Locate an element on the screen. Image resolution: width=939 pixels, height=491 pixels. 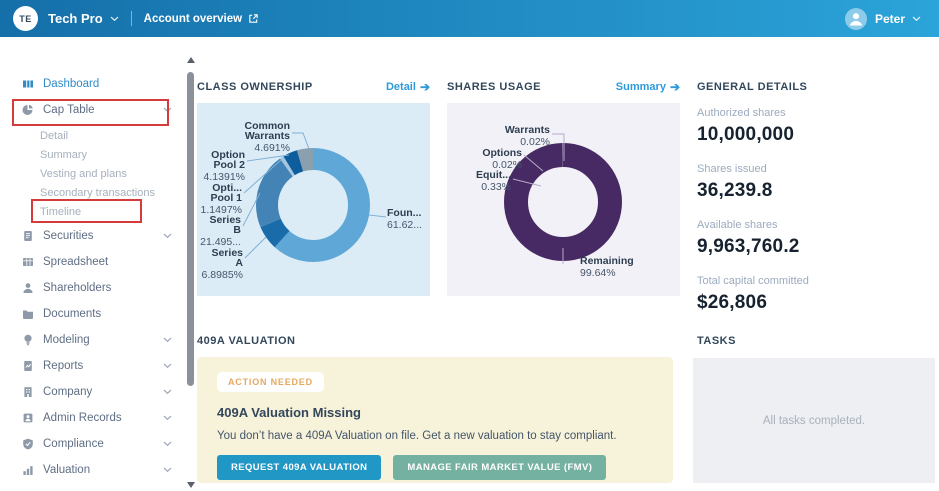
segment-value: 4.1391% is located at coordinates (224, 177).